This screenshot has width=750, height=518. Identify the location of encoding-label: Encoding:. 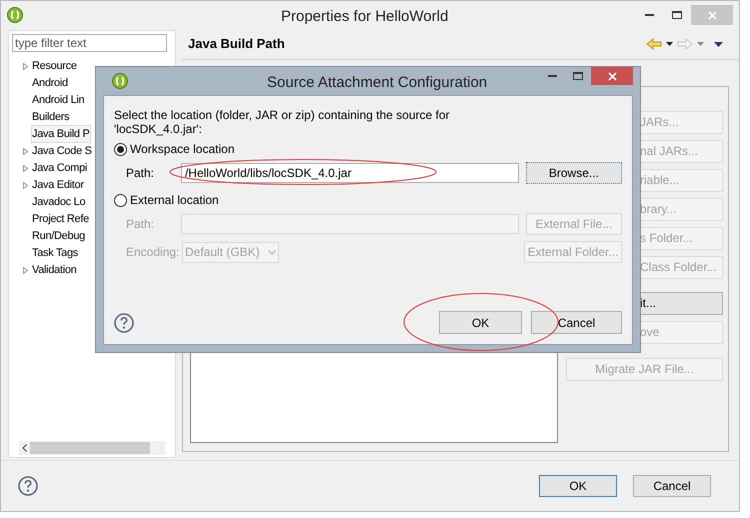
(153, 252).